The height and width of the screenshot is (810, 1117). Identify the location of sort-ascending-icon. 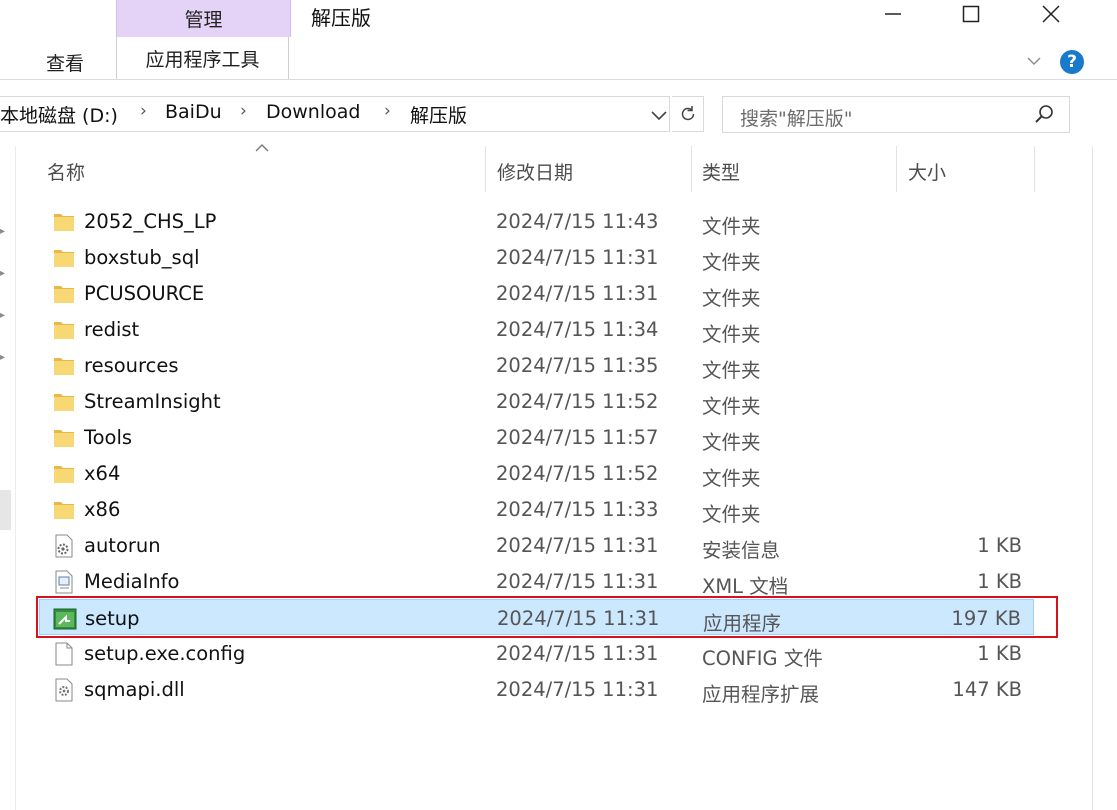
(262, 147).